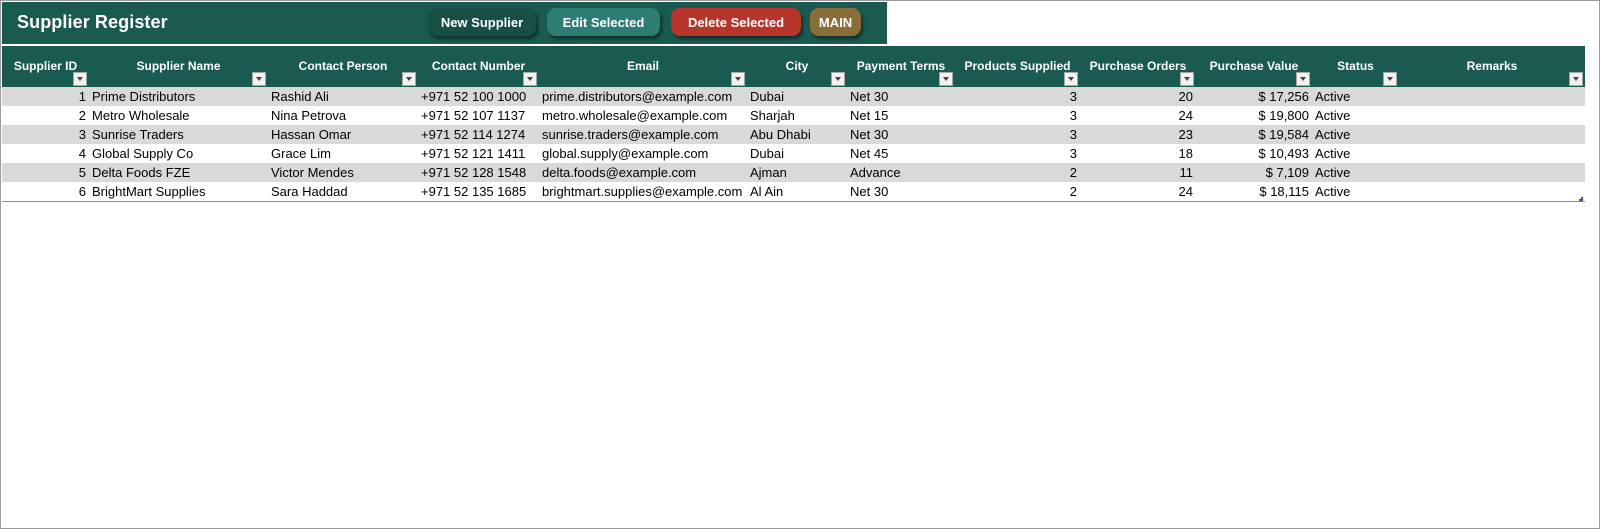 The image size is (1600, 529). What do you see at coordinates (178, 134) in the screenshot?
I see `cell-supplier-name: Sunrise Traders` at bounding box center [178, 134].